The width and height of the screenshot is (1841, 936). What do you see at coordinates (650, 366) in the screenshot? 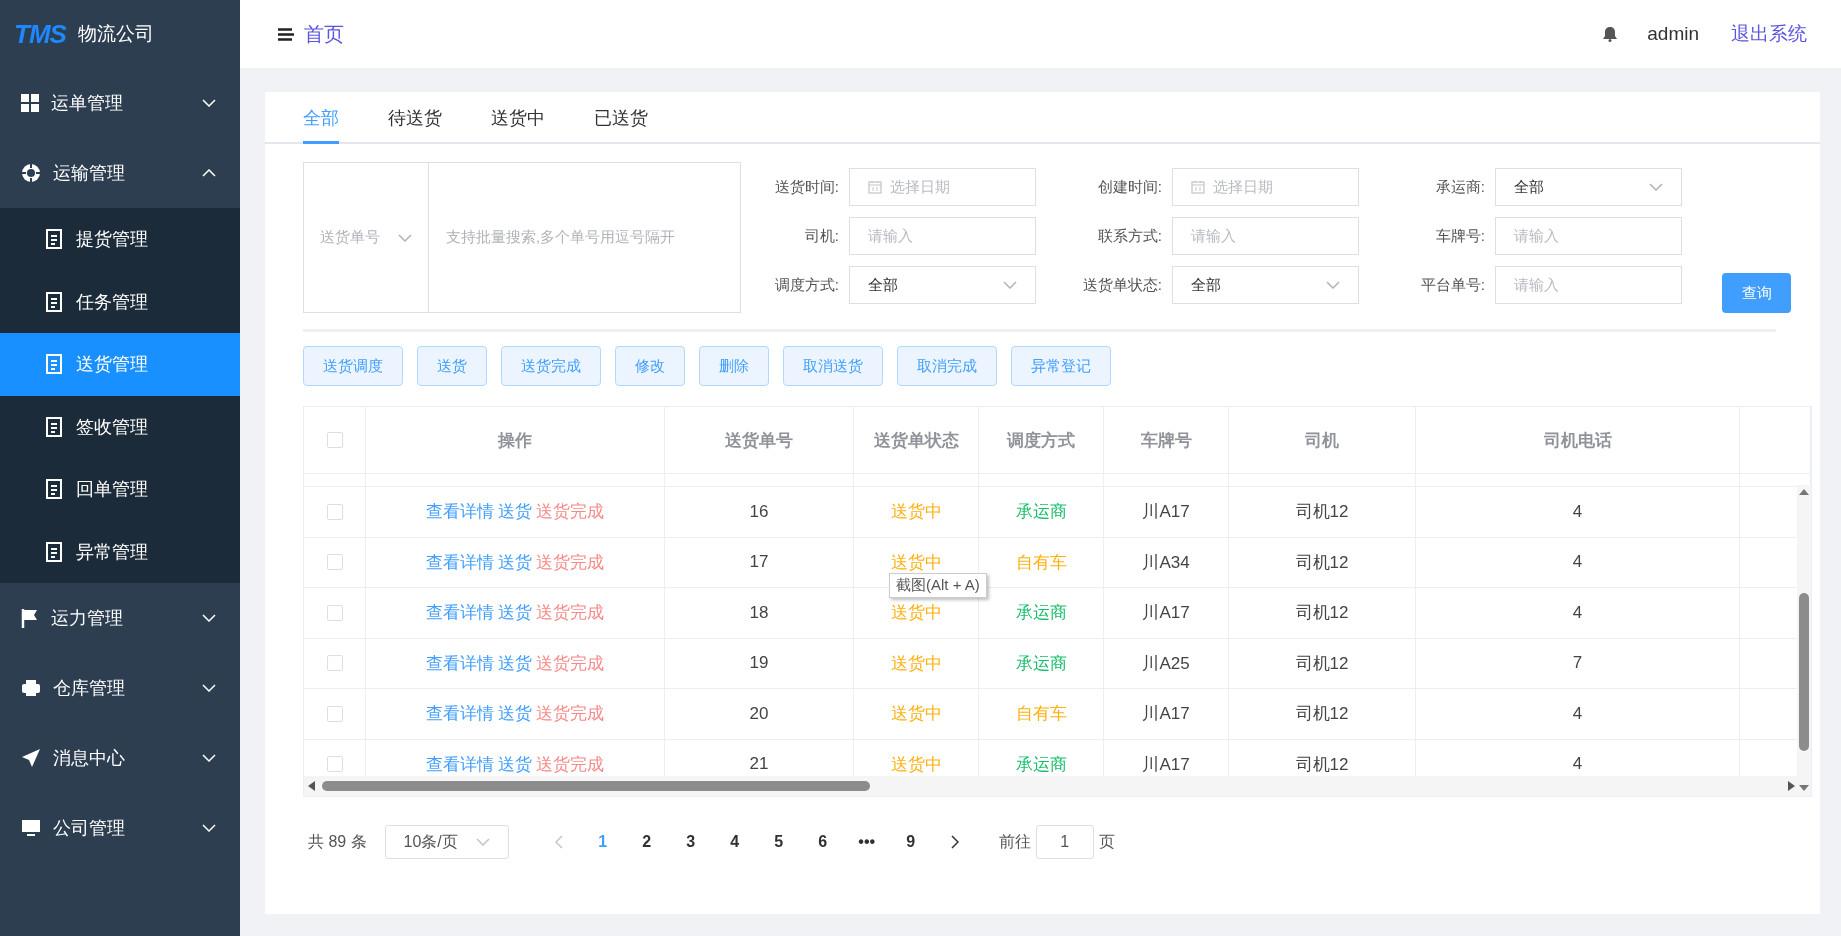
I see `action-button: 修改` at bounding box center [650, 366].